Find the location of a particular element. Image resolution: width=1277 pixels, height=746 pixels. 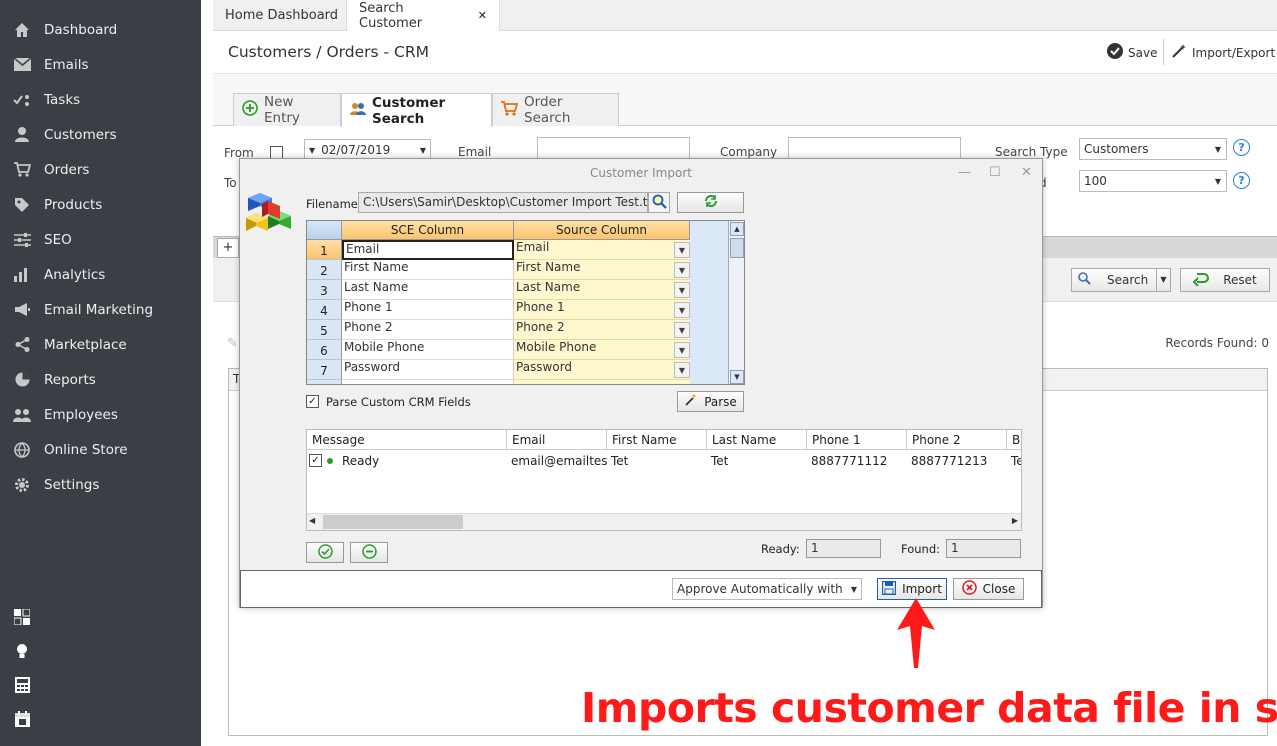

sidebar-item-products: Products is located at coordinates (100, 204).